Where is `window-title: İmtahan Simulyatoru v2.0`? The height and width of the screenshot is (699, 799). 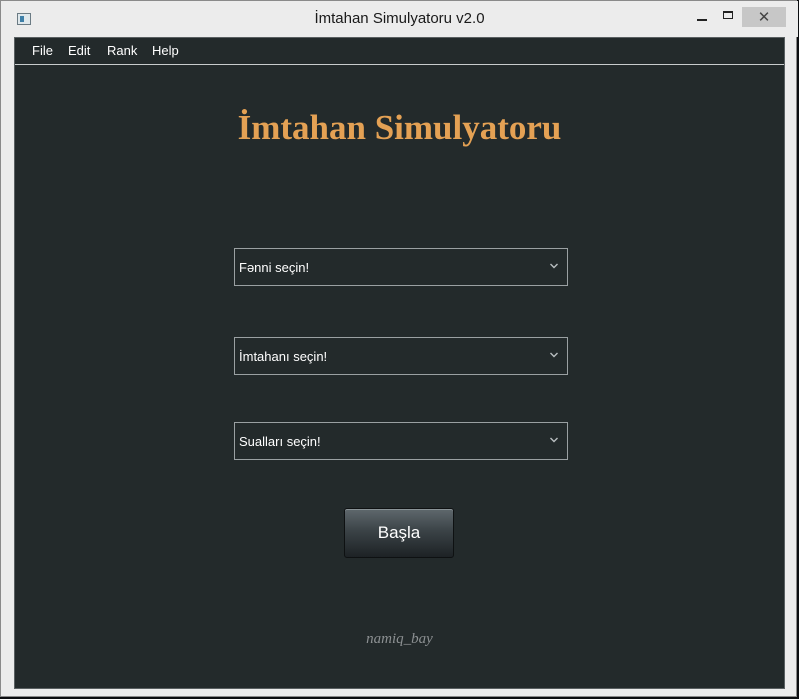 window-title: İmtahan Simulyatoru v2.0 is located at coordinates (399, 18).